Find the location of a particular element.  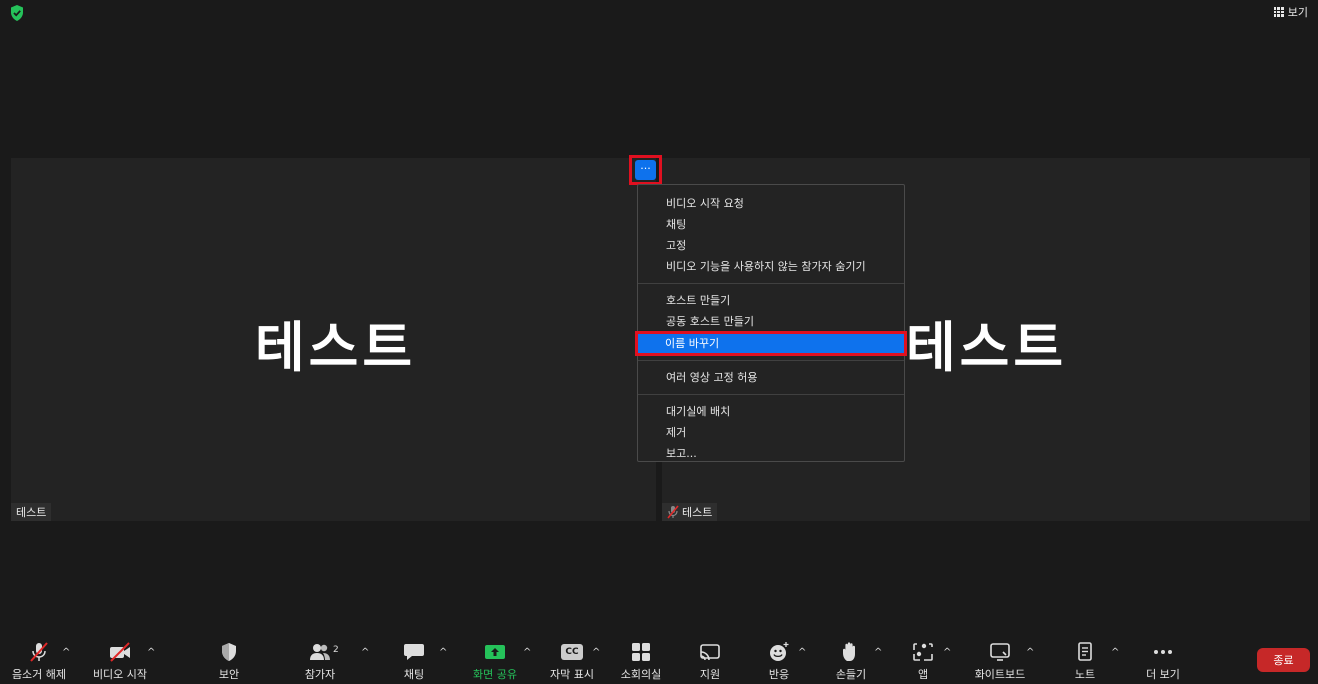

menu-item-hide-non-video: 비디오 기능을 사용하지 않는 참가자 숨기기 is located at coordinates (771, 266).